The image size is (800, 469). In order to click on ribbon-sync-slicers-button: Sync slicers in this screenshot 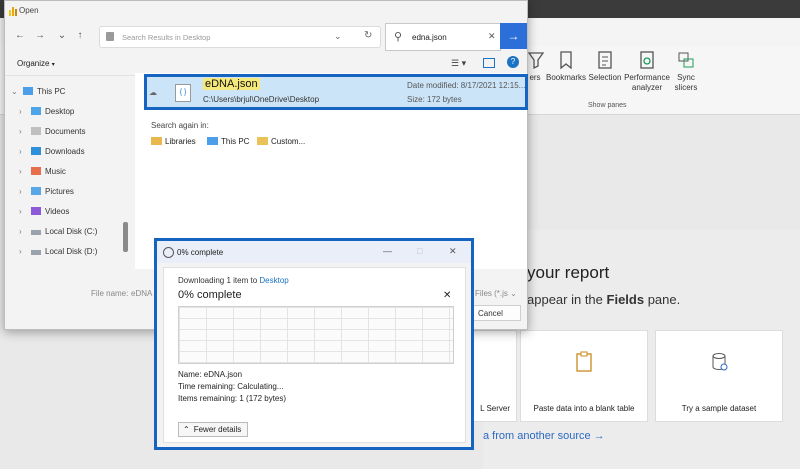, I will do `click(686, 71)`.